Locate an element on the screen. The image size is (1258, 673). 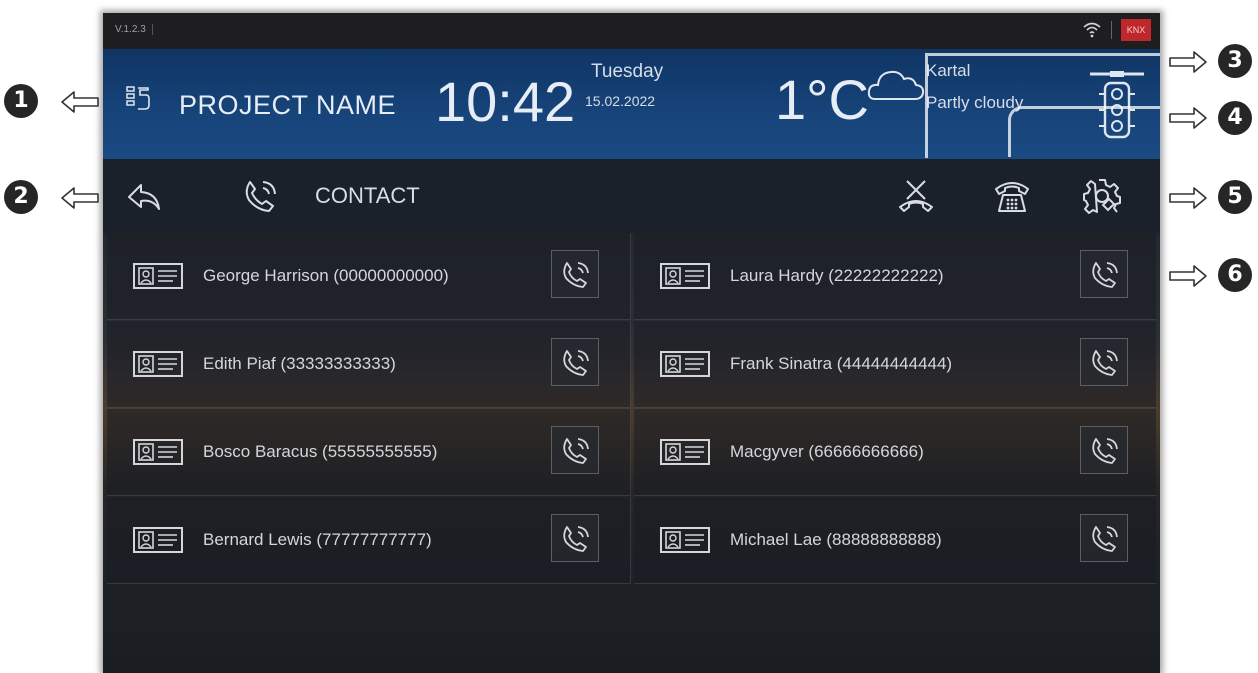
version-label: V.1.2.3 is located at coordinates (134, 29).